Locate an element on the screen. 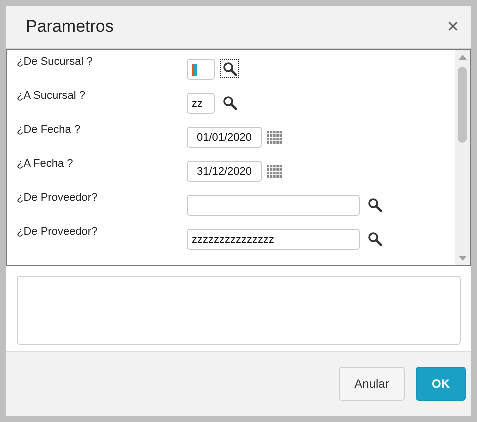 The width and height of the screenshot is (477, 422). scrollbar is located at coordinates (462, 157).